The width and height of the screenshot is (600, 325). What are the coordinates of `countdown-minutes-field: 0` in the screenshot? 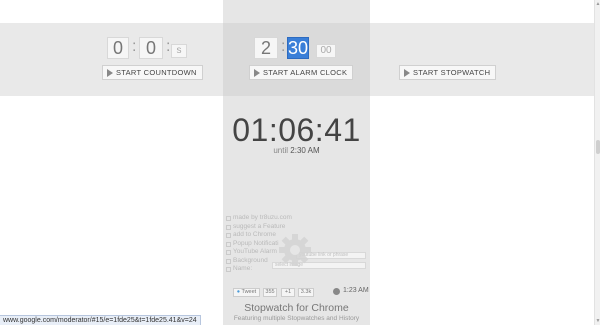 It's located at (151, 48).